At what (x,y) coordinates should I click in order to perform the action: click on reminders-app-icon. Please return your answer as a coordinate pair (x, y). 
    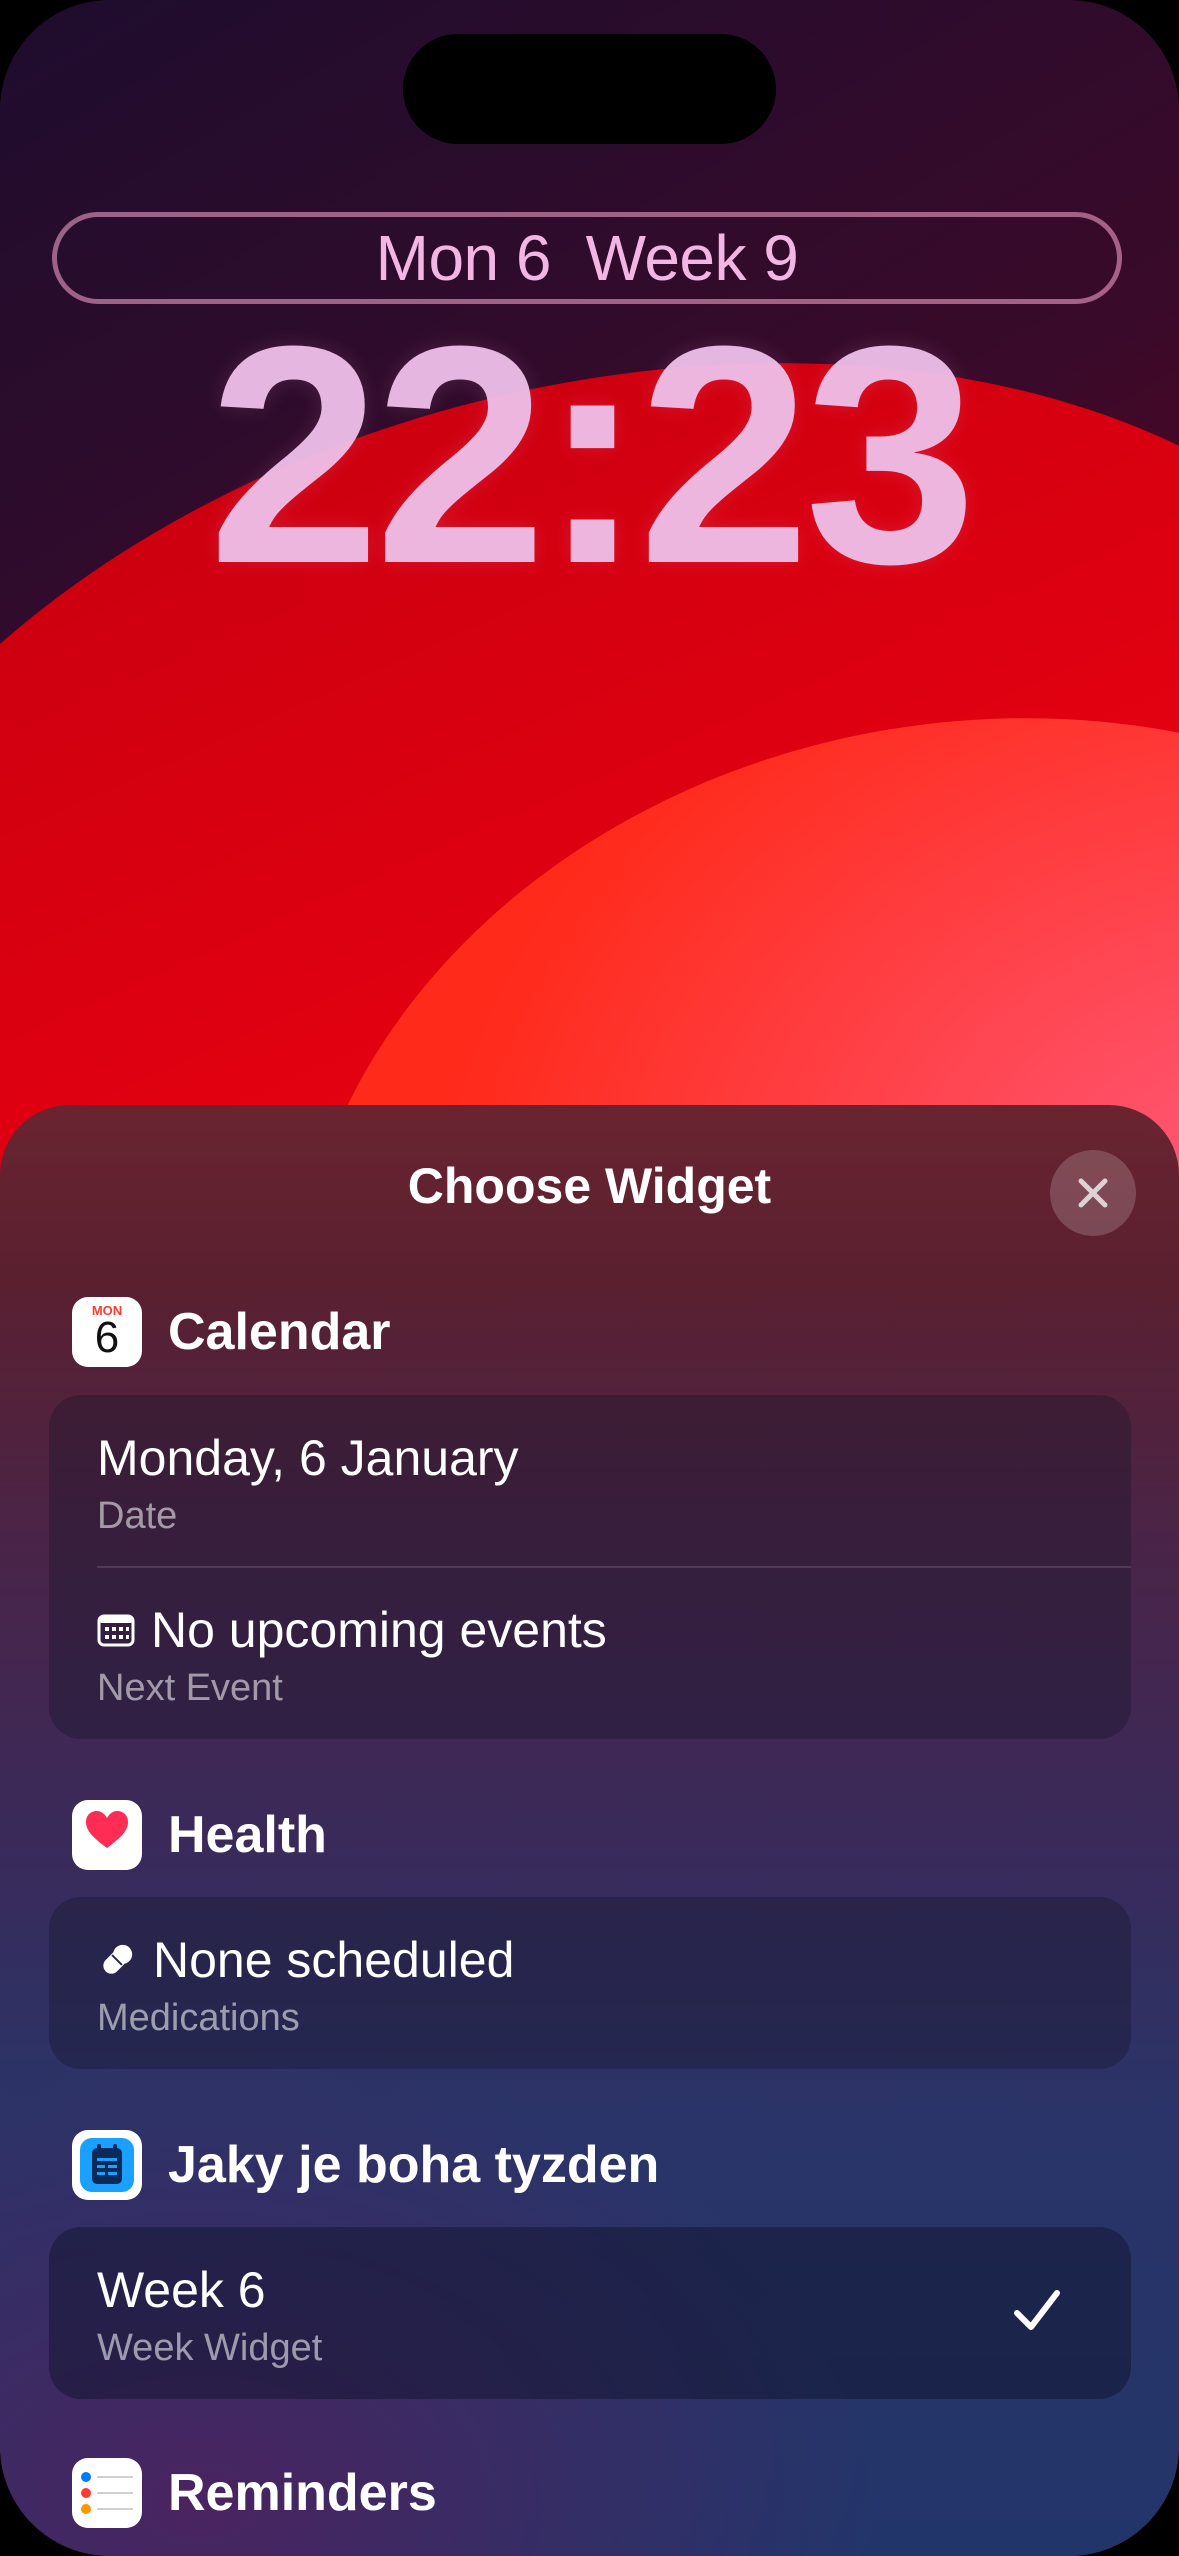
    Looking at the image, I should click on (107, 2493).